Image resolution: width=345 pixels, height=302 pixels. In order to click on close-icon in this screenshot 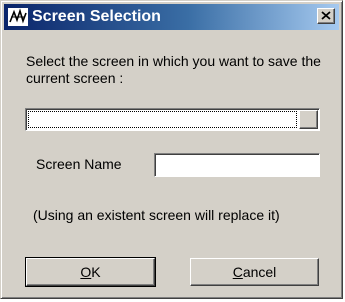, I will do `click(326, 16)`.